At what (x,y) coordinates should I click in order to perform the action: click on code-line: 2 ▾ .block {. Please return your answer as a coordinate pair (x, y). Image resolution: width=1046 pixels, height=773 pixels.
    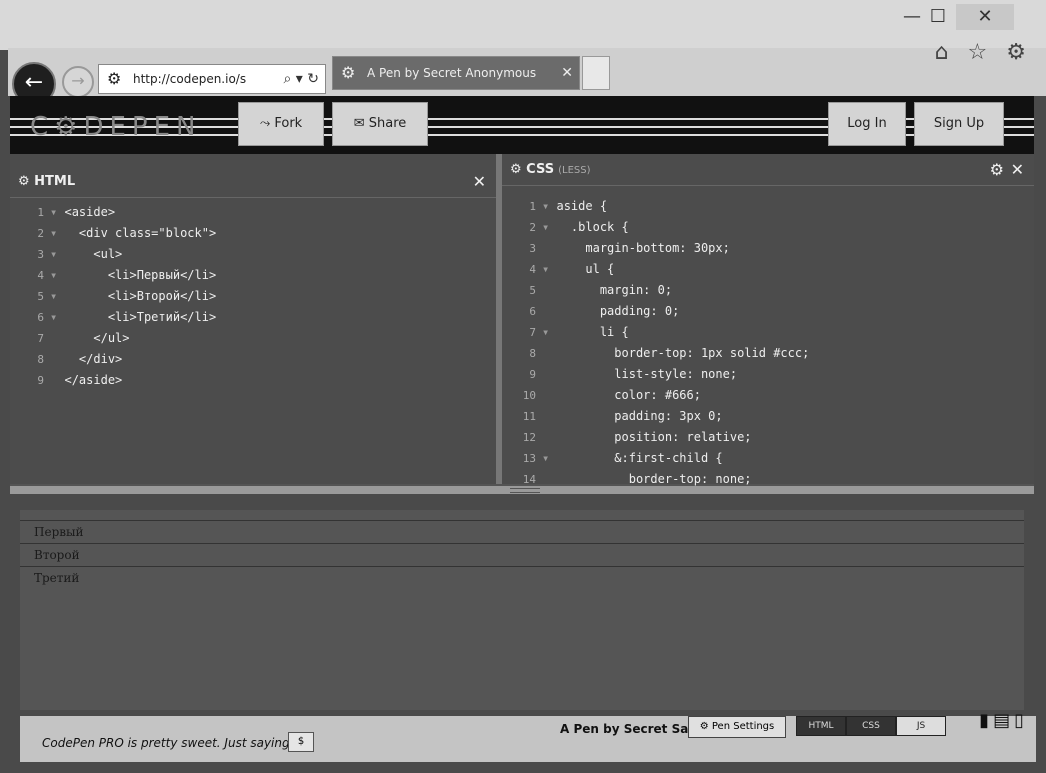
    Looking at the image, I should click on (768, 227).